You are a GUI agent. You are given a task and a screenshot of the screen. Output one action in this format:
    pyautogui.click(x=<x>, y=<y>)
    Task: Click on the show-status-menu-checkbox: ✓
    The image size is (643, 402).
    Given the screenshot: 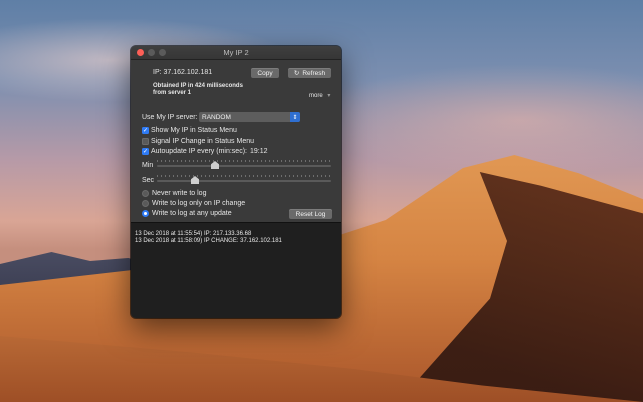 What is the action you would take?
    pyautogui.click(x=145, y=130)
    